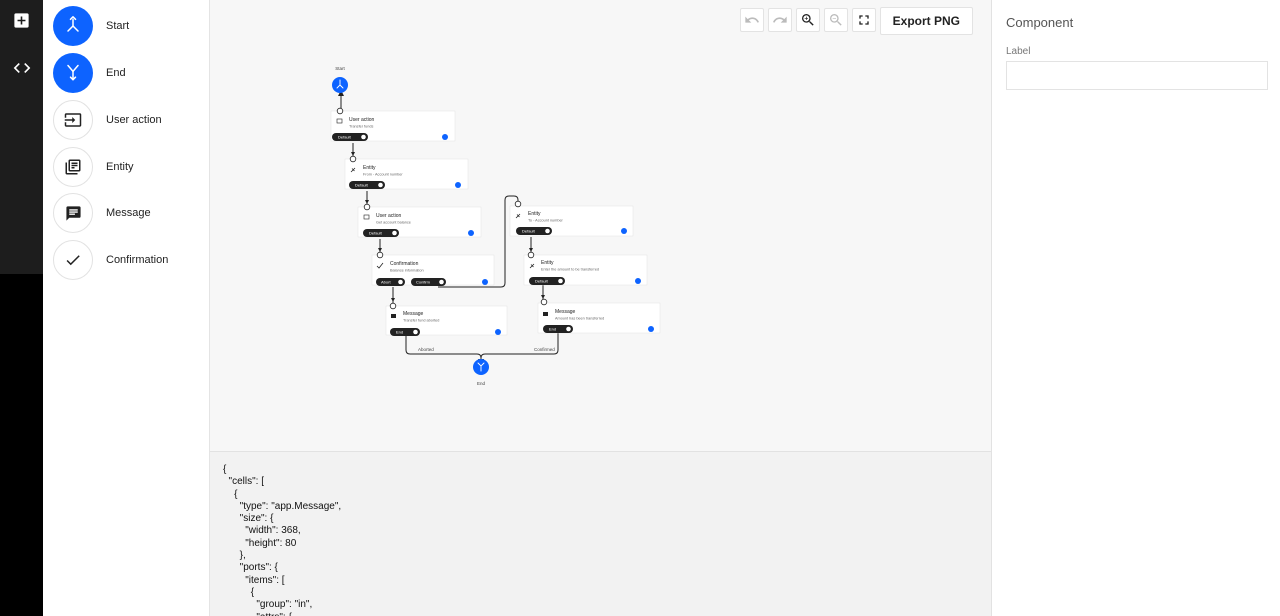  I want to click on node-subtitle: Enter the amount to be transferred, so click(570, 270).